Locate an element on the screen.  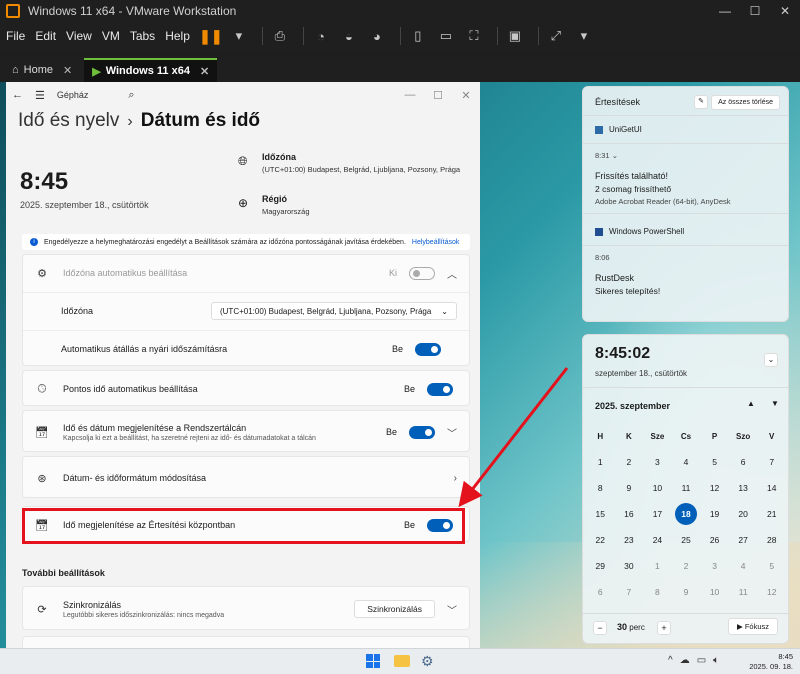
menu-vm: VM is located at coordinates (111, 36).